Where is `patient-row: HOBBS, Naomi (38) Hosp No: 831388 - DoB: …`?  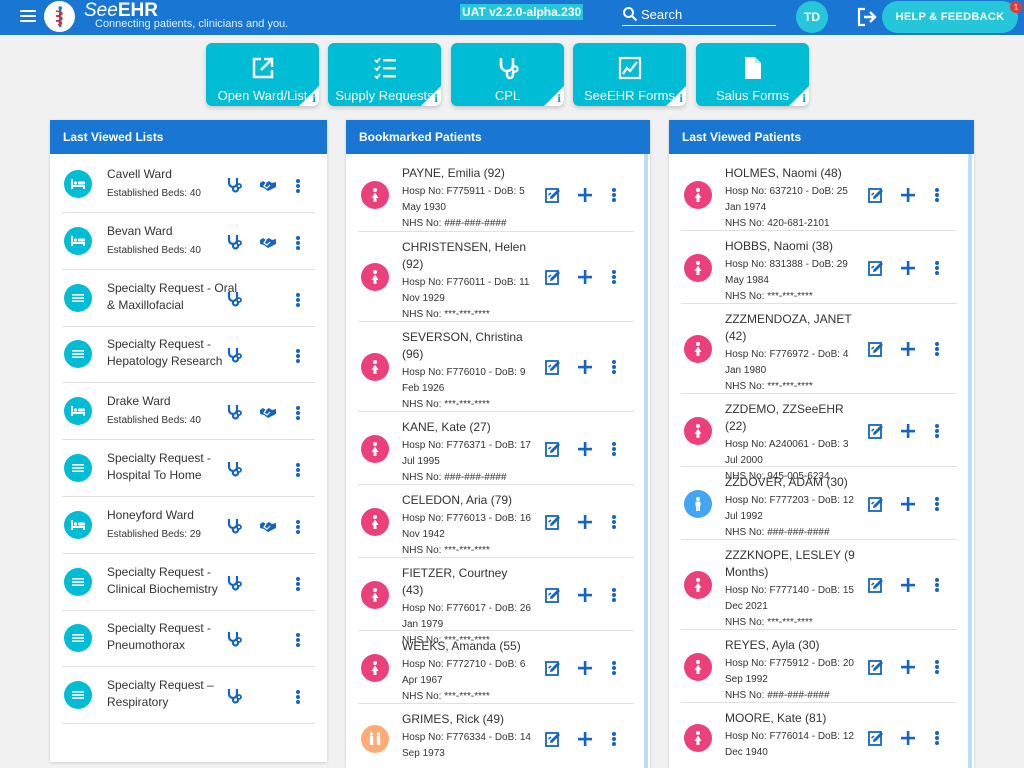
patient-row: HOBBS, Naomi (38) Hosp No: 831388 - DoB: … is located at coordinates (819, 267).